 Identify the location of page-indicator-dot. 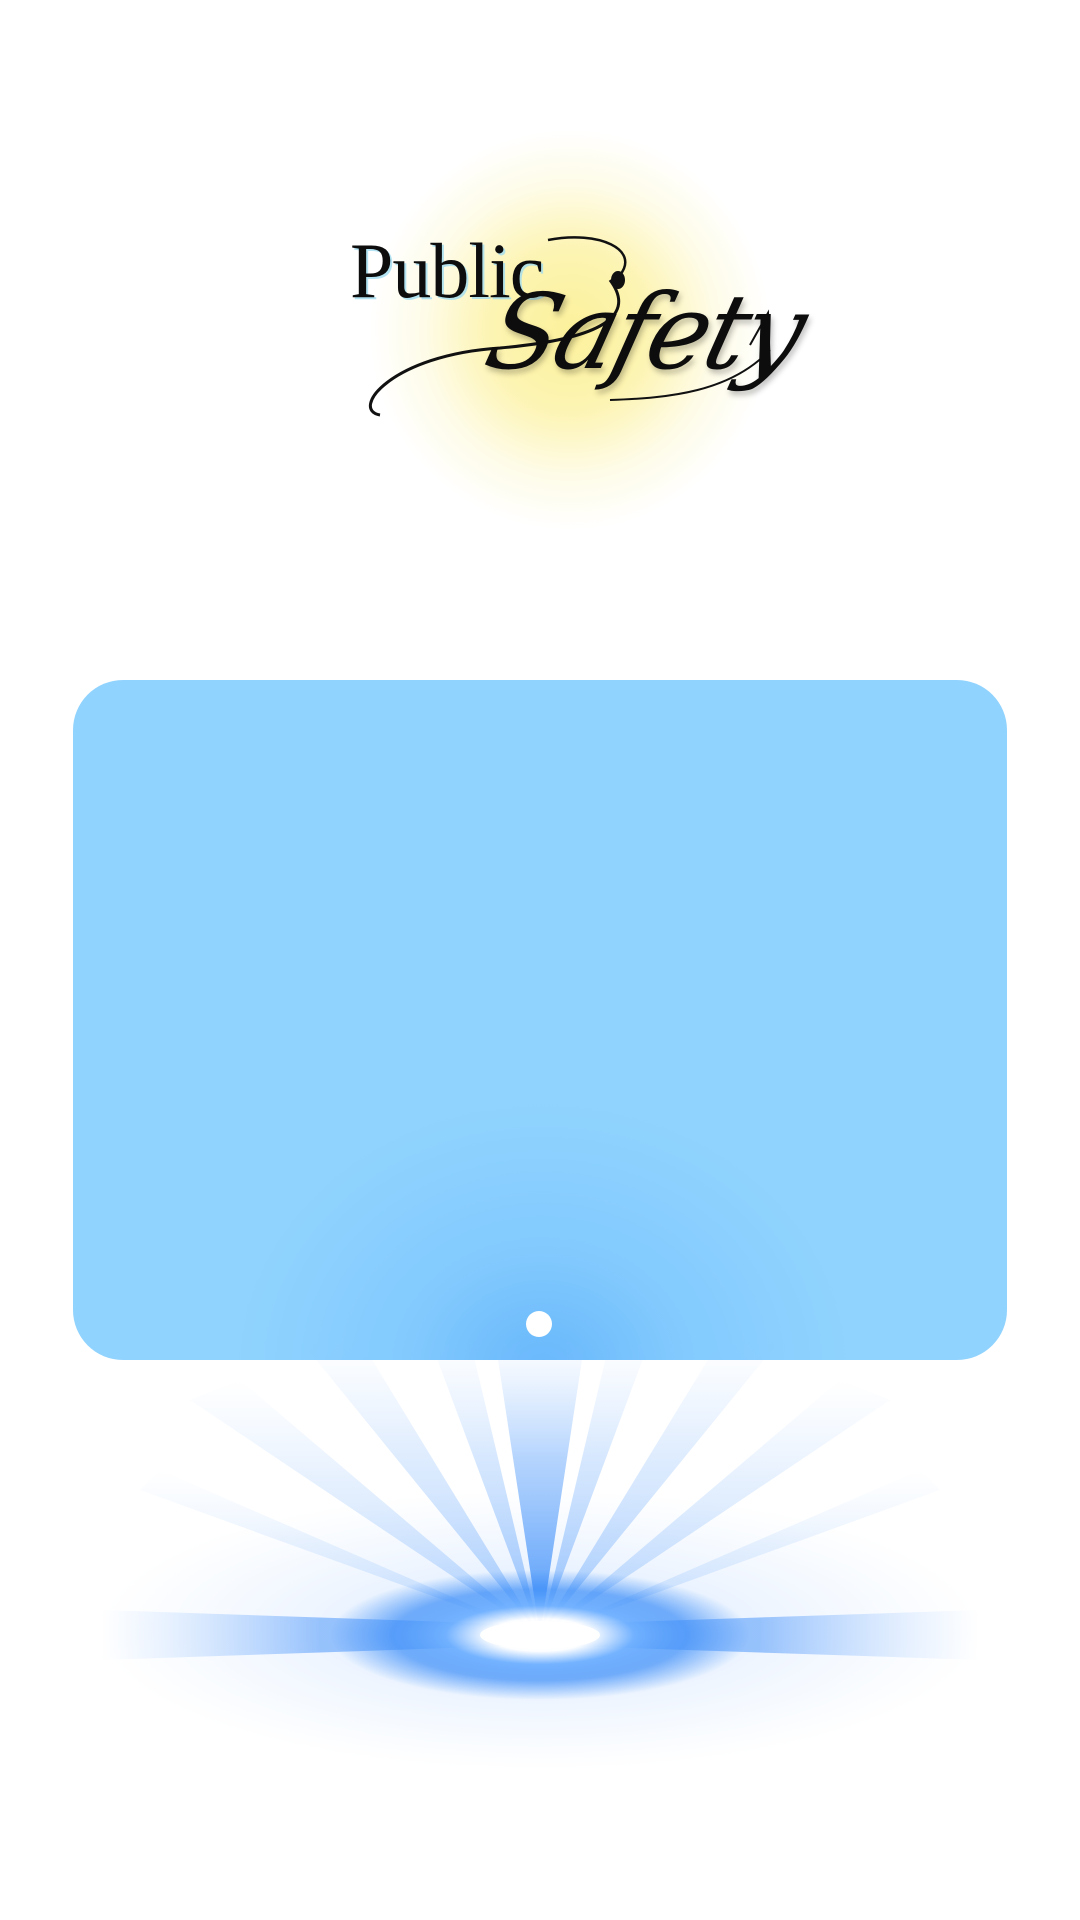
(539, 1324).